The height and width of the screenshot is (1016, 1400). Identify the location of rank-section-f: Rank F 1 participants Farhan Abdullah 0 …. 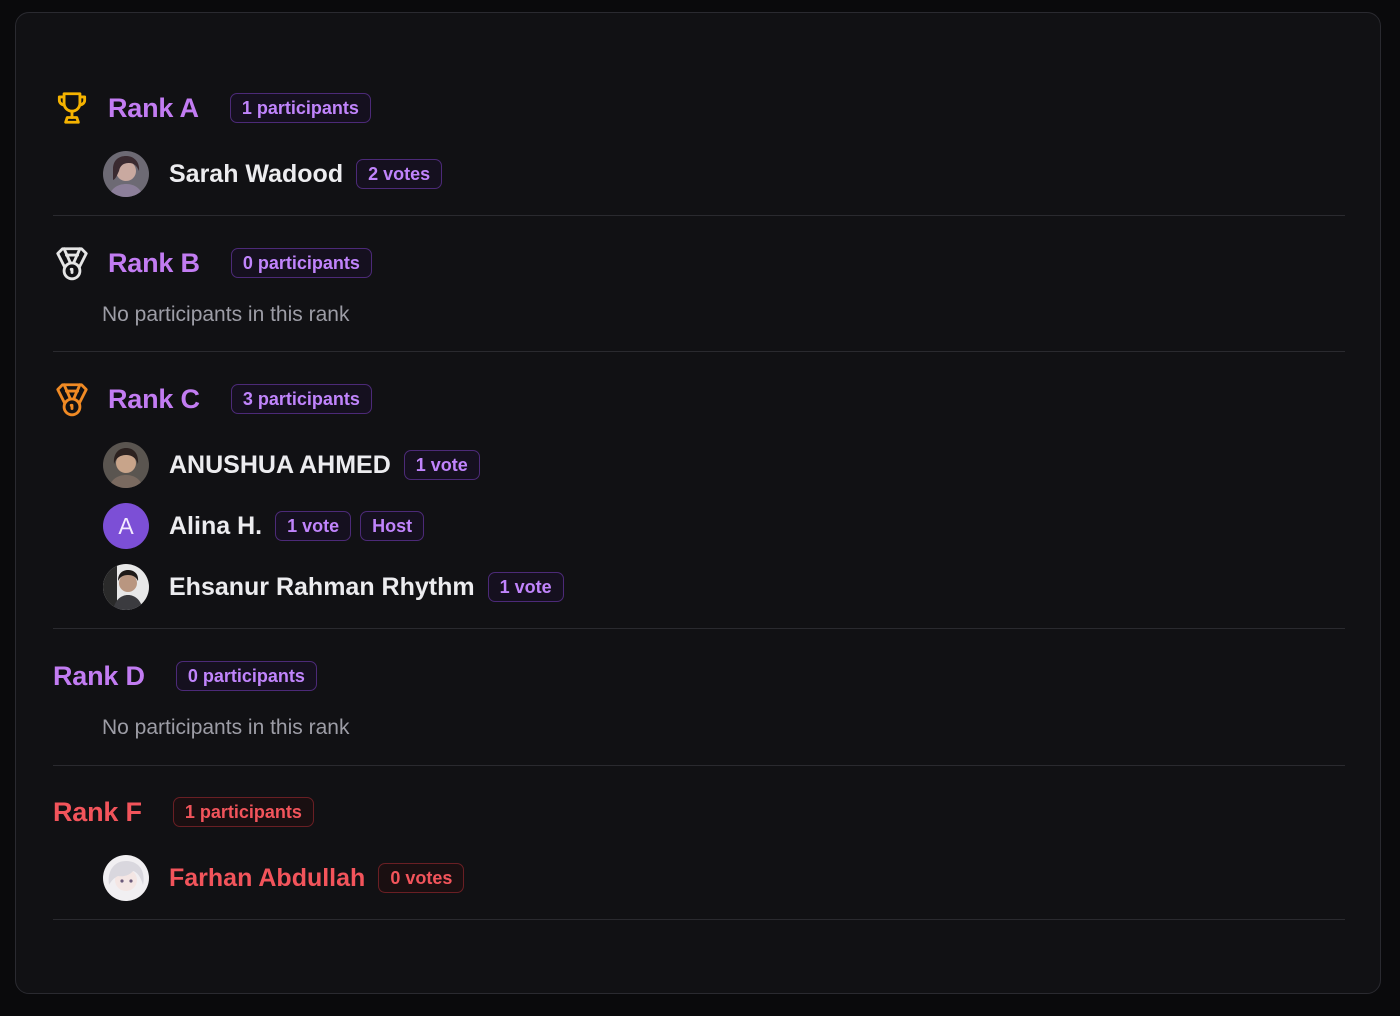
(699, 843).